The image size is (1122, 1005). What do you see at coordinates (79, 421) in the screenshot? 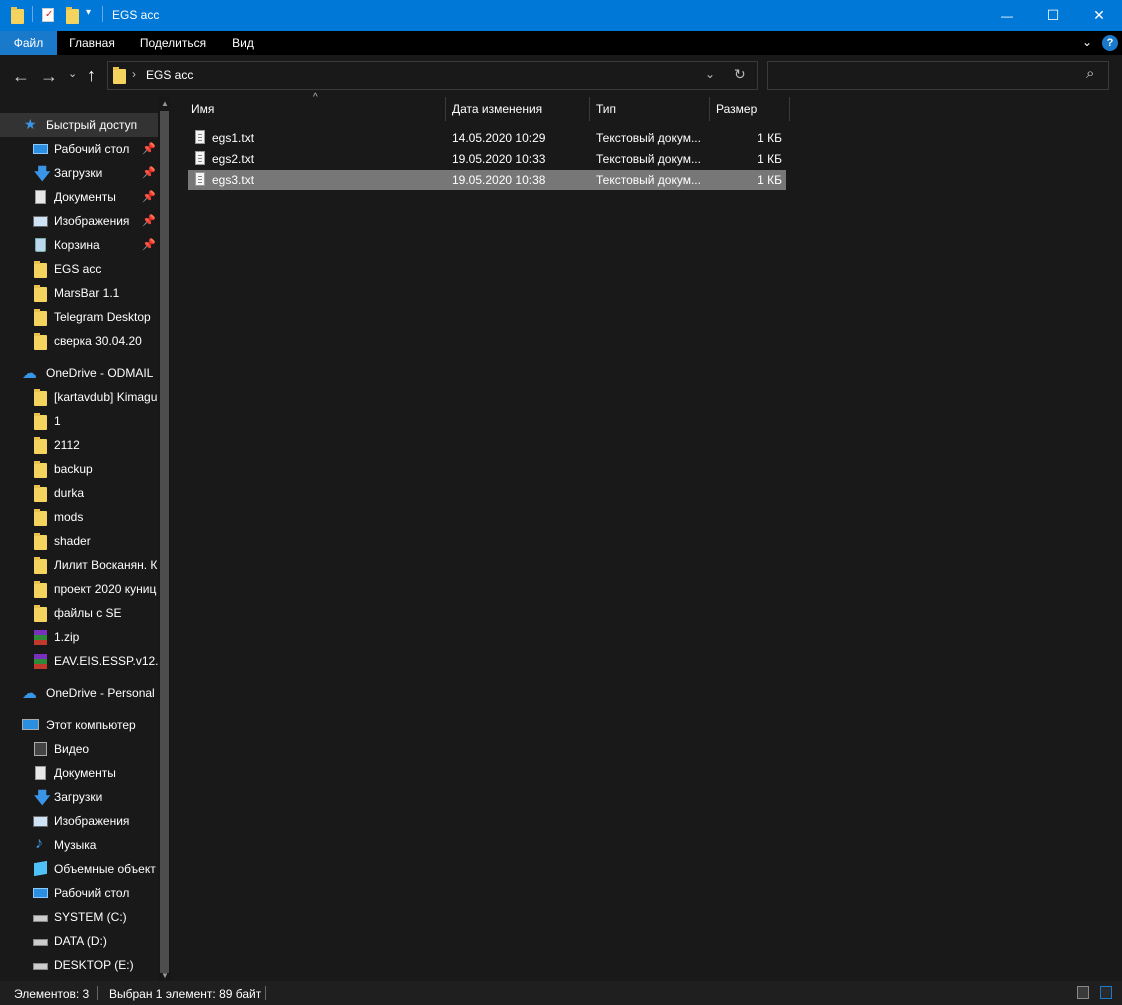
I see `sidebar-item: 1` at bounding box center [79, 421].